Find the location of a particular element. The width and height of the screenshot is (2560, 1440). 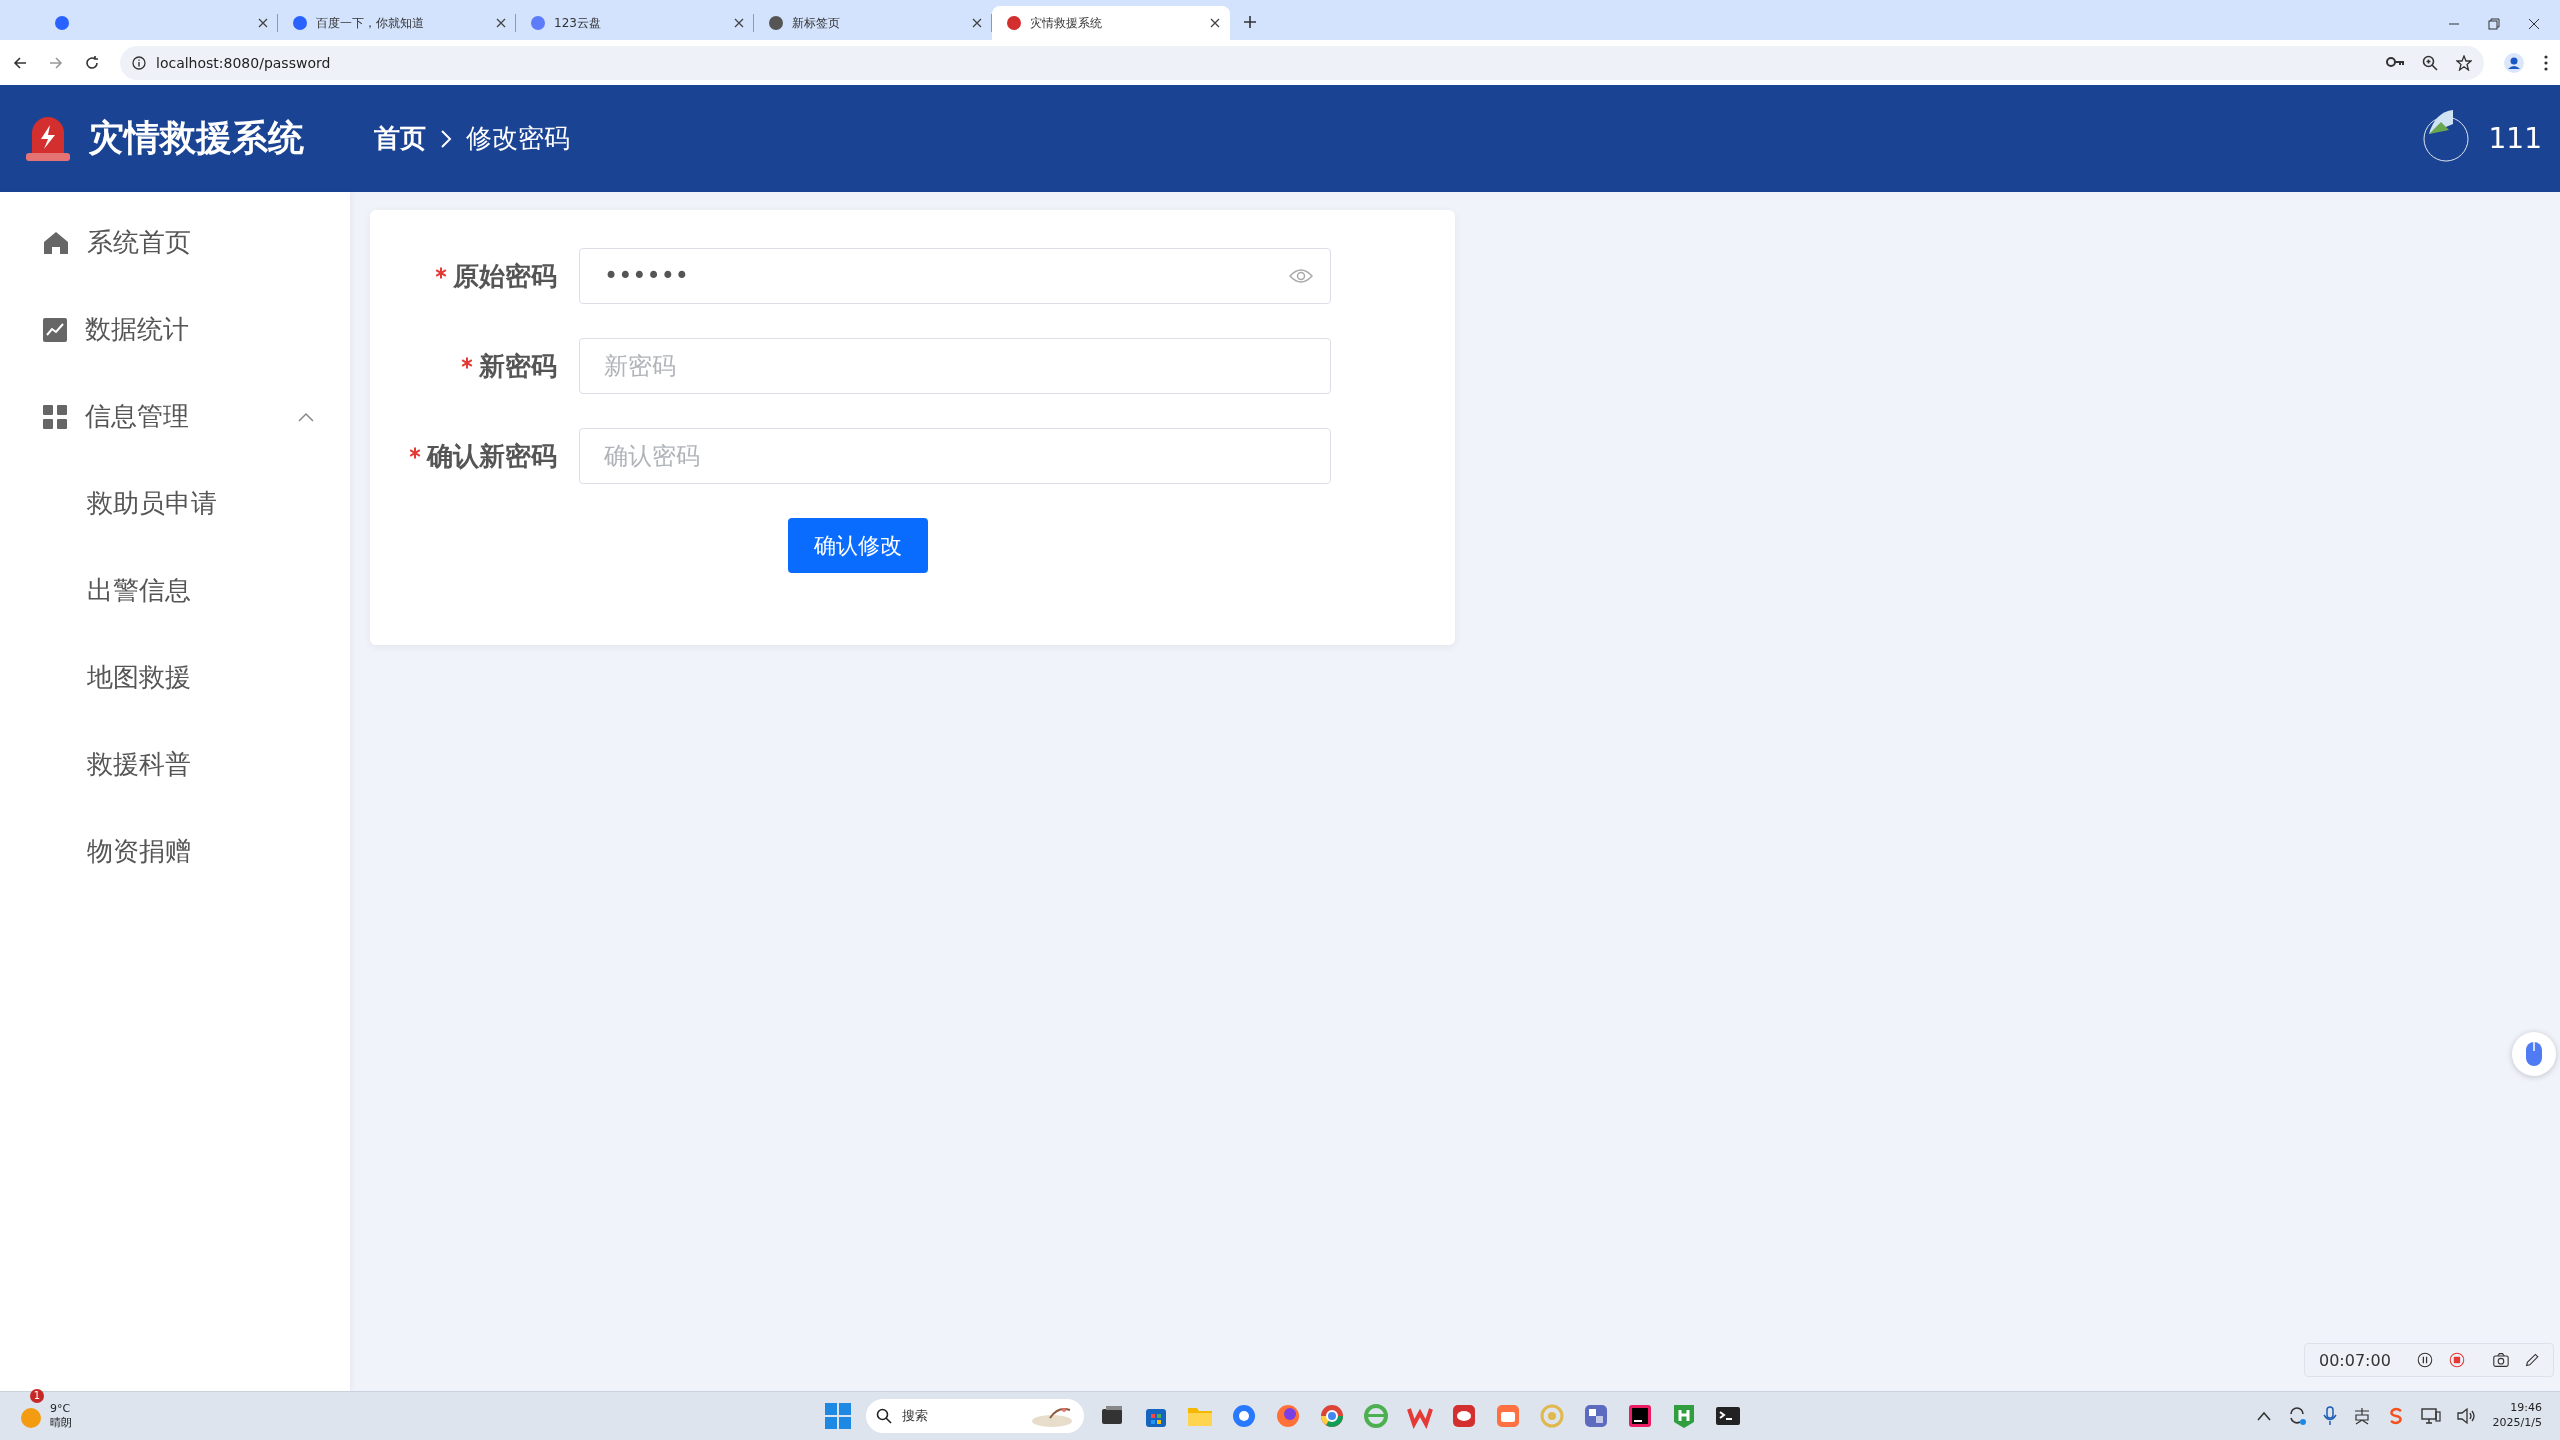

chevron-right-icon is located at coordinates (446, 138).